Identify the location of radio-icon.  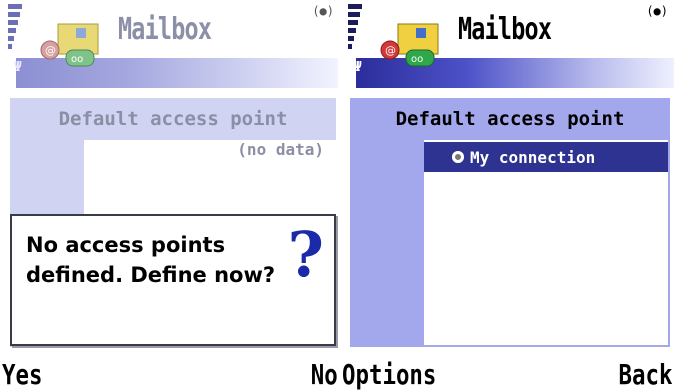
(458, 157).